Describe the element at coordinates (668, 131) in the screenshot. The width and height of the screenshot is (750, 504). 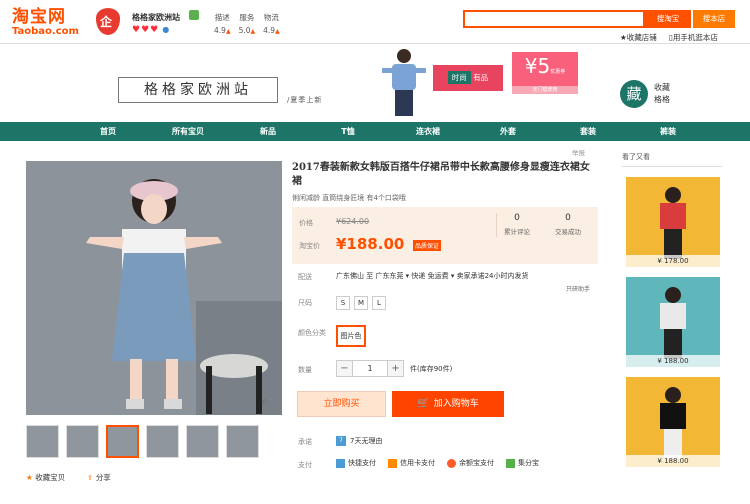
I see `nav-pants: 裤装` at that location.